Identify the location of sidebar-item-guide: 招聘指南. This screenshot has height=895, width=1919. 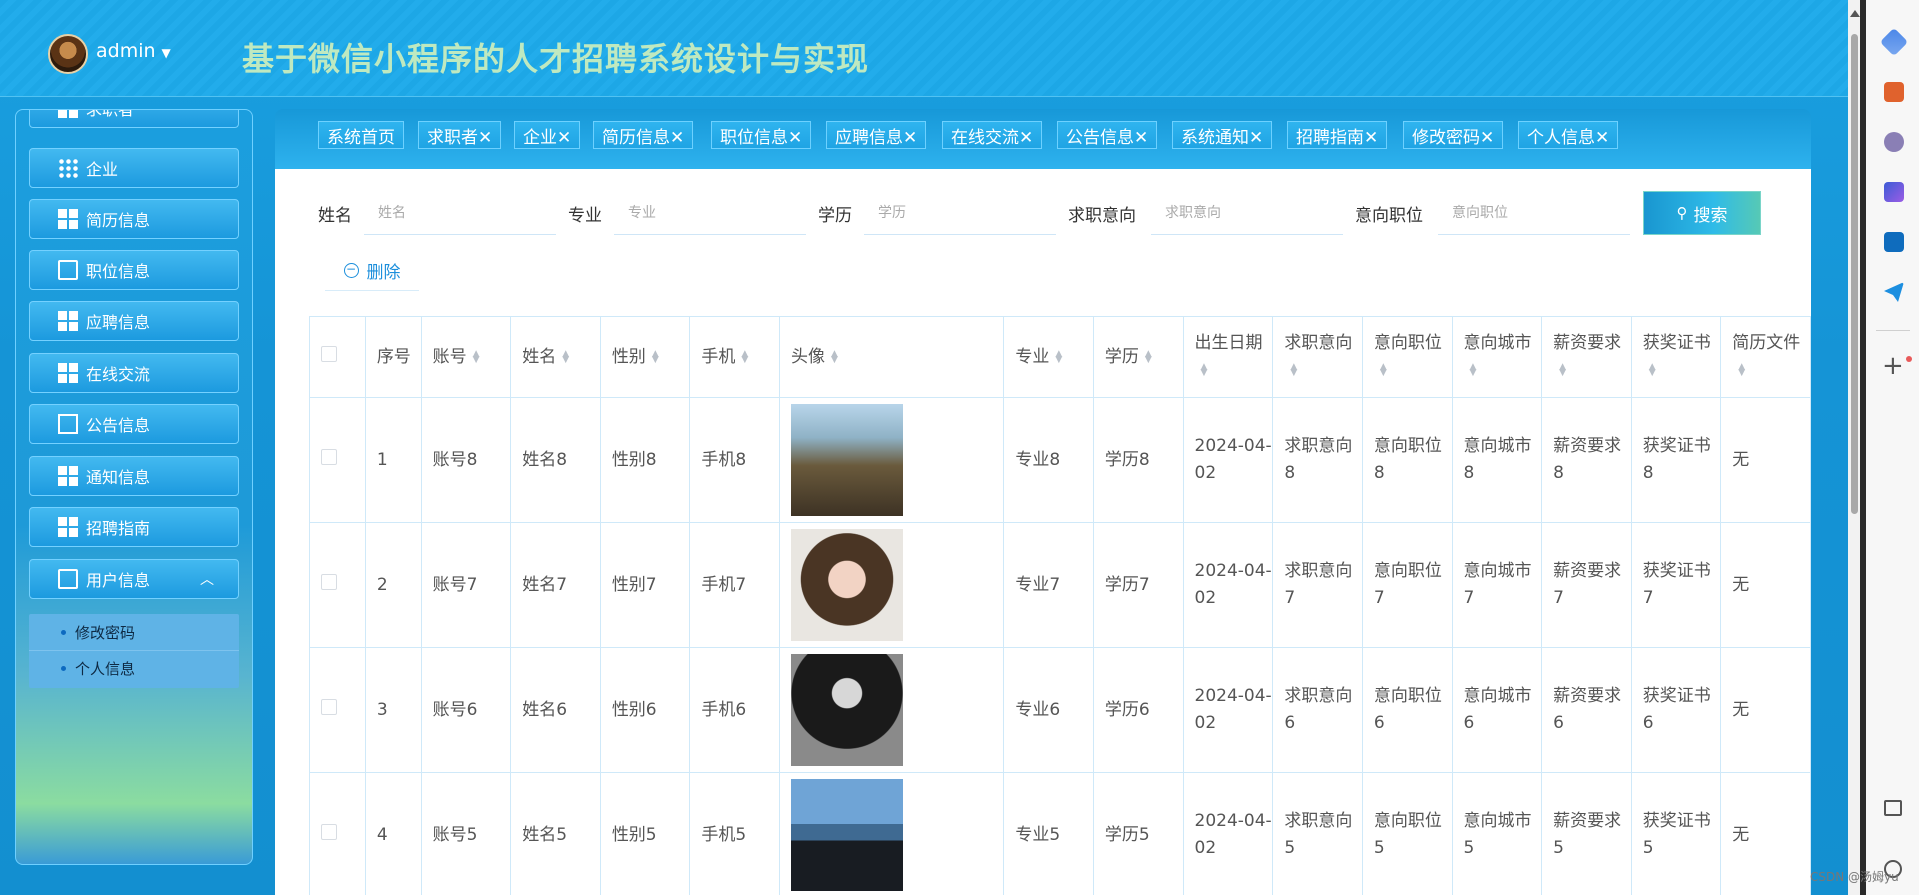
(134, 527).